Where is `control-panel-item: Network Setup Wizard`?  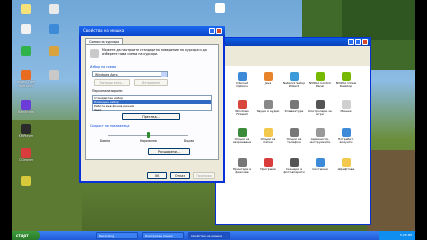 control-panel-item: Network Setup Wizard is located at coordinates (294, 80).